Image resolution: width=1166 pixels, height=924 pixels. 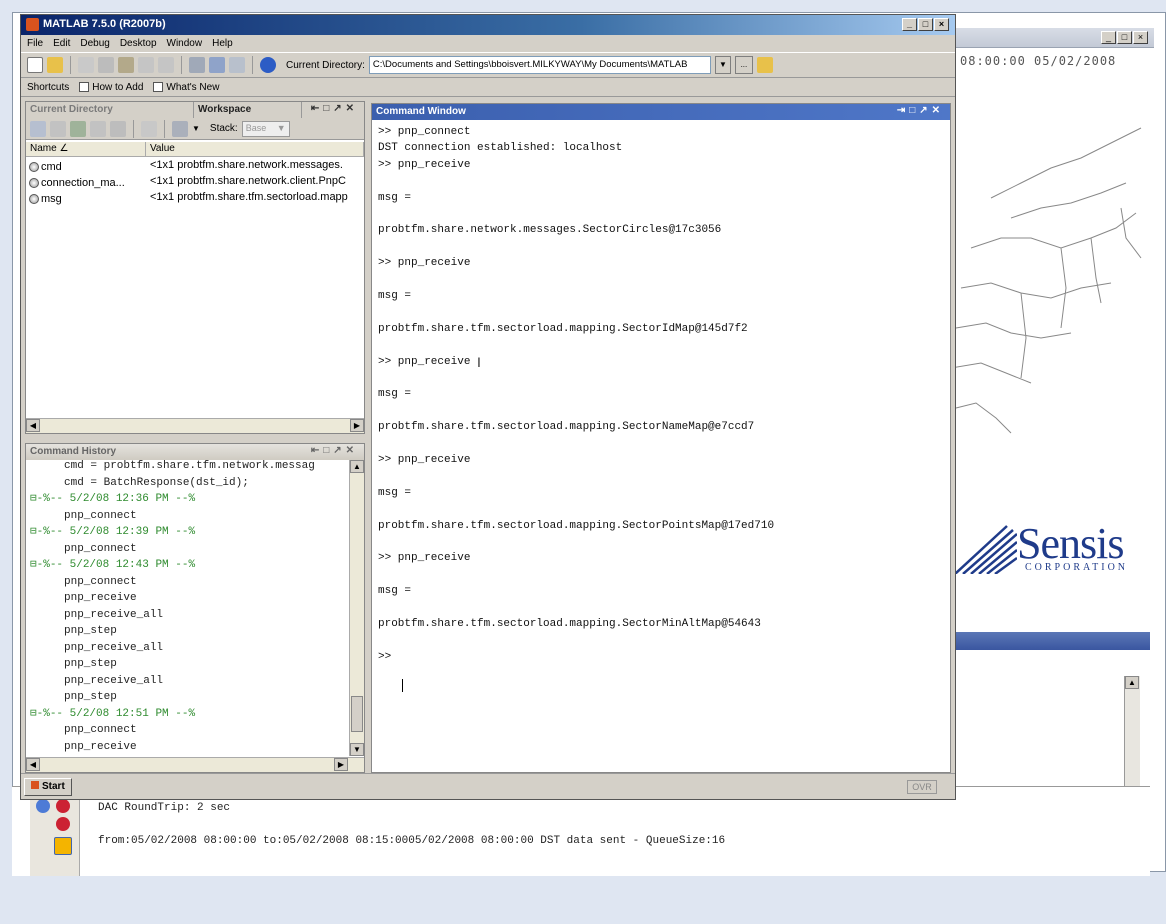 What do you see at coordinates (180, 128) in the screenshot?
I see `plot-icon` at bounding box center [180, 128].